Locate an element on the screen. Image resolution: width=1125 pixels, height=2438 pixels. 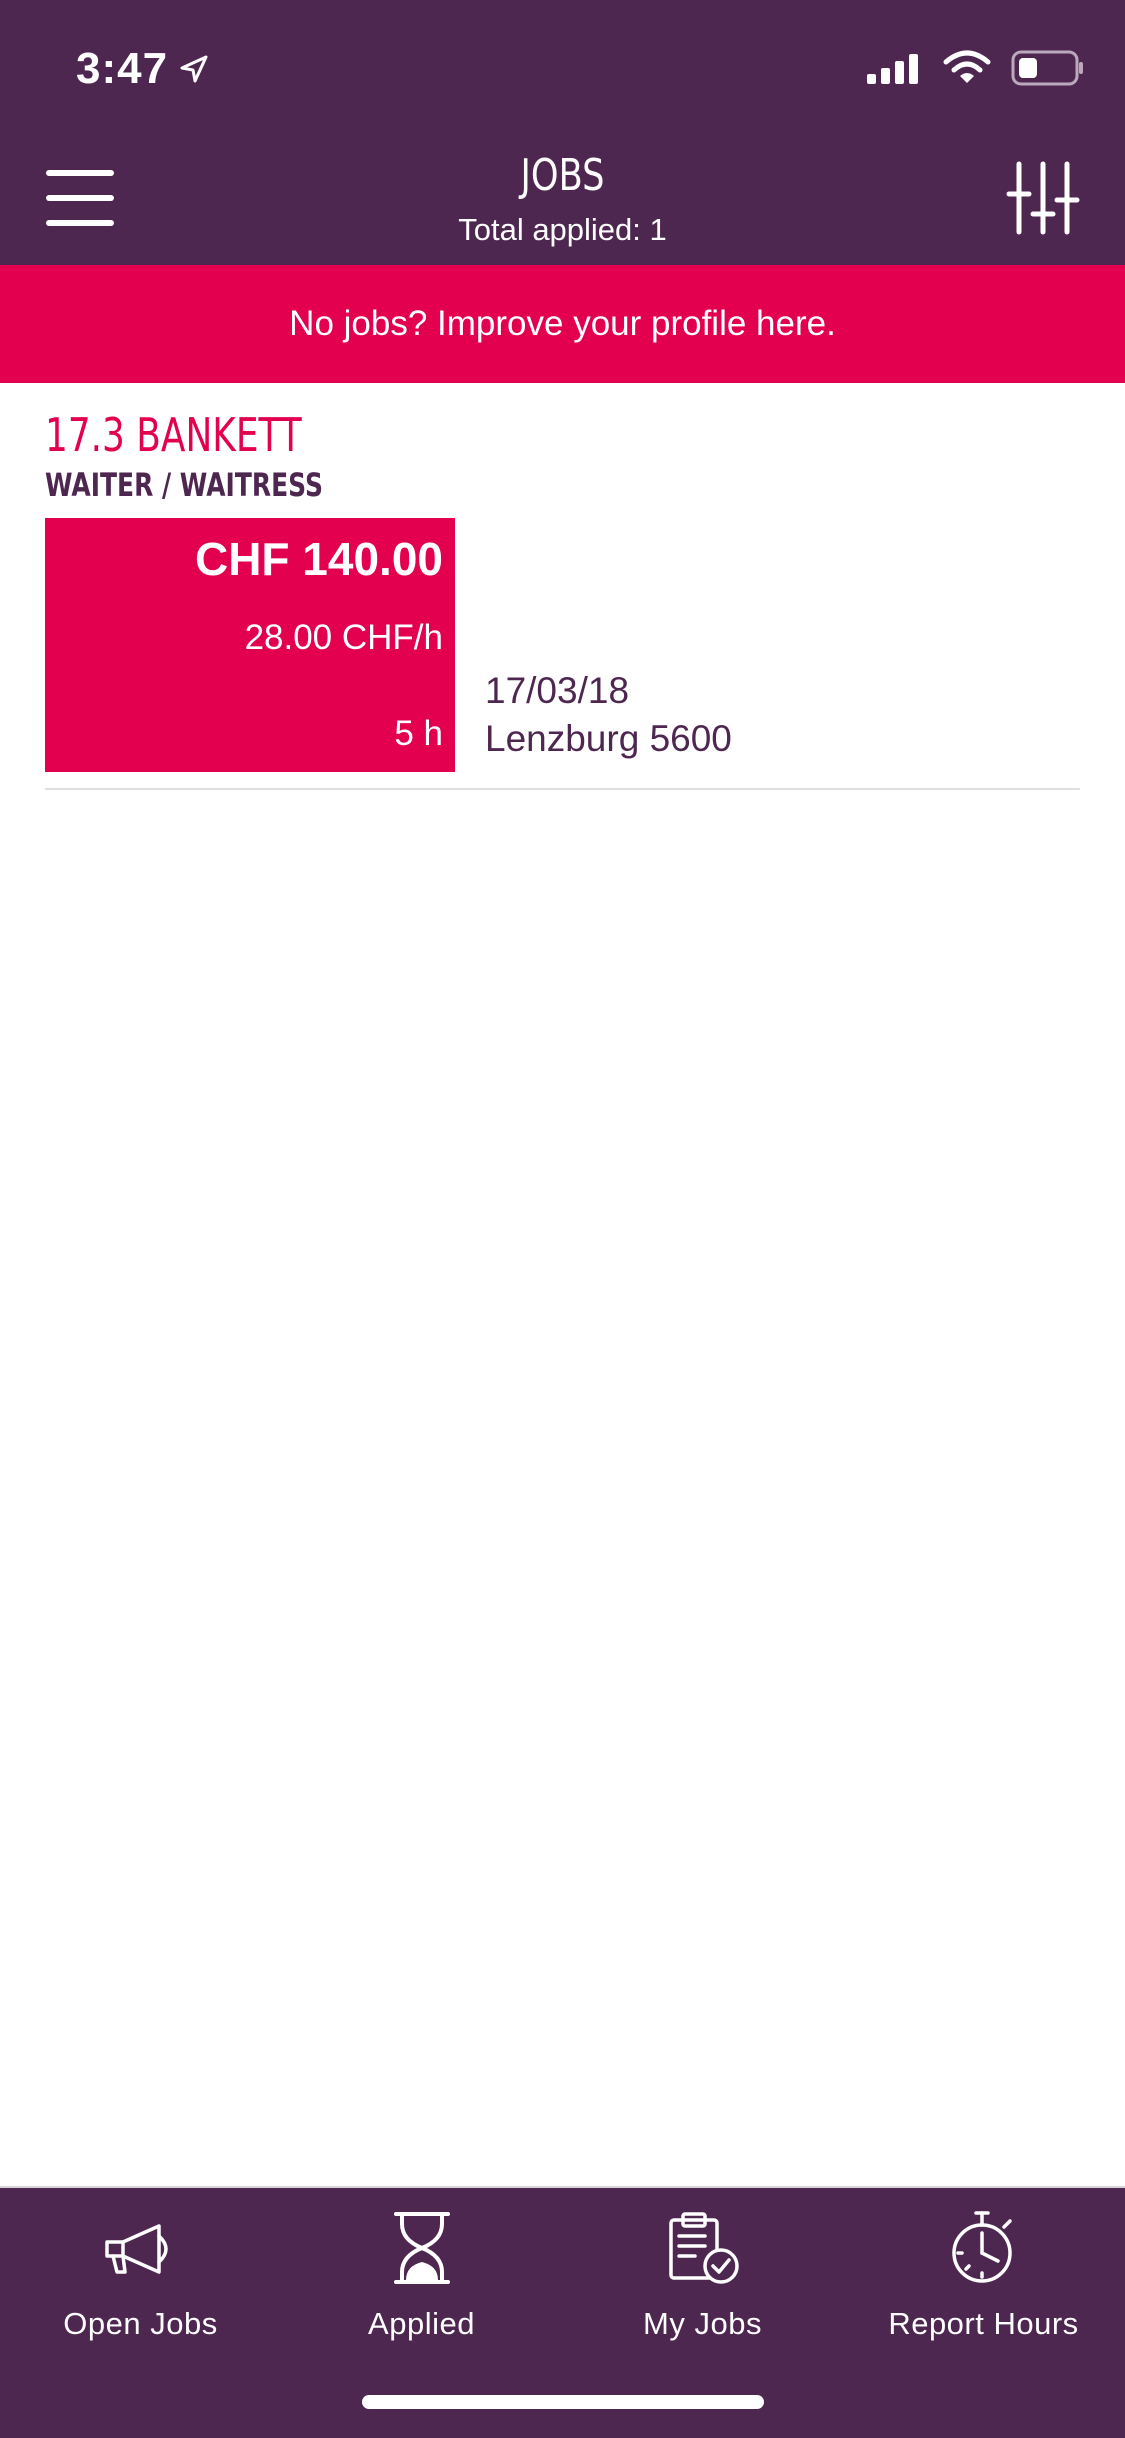
job-location: Lenzburg 5600 is located at coordinates (608, 738).